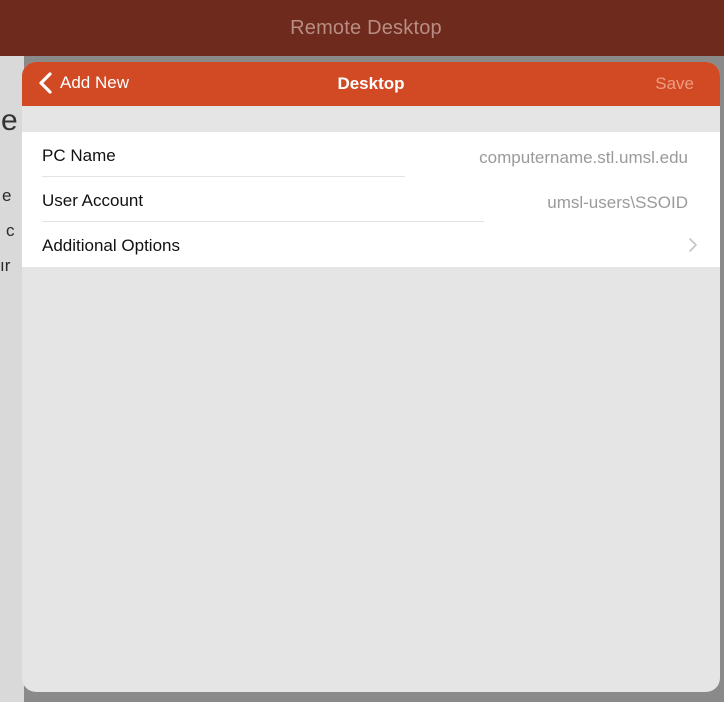 This screenshot has height=702, width=724. What do you see at coordinates (693, 245) in the screenshot?
I see `chevron-right-icon` at bounding box center [693, 245].